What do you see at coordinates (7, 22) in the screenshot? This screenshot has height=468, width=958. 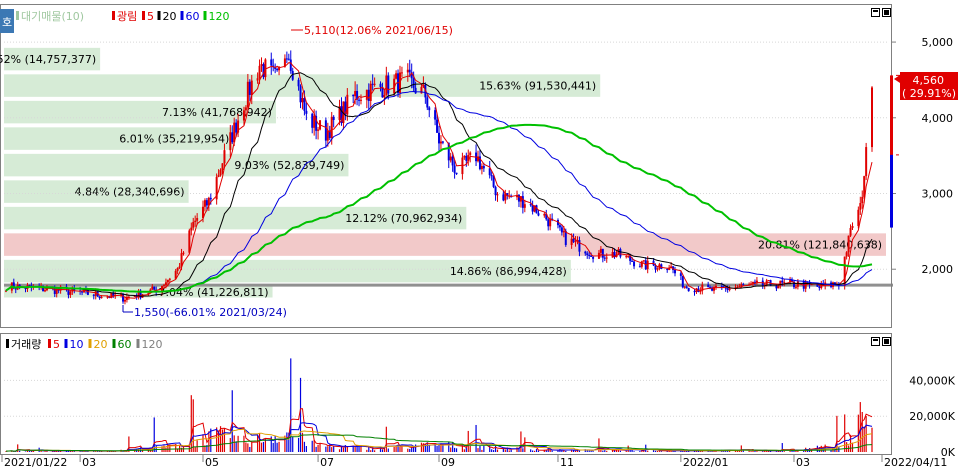 I see `chart-type-label: 호` at bounding box center [7, 22].